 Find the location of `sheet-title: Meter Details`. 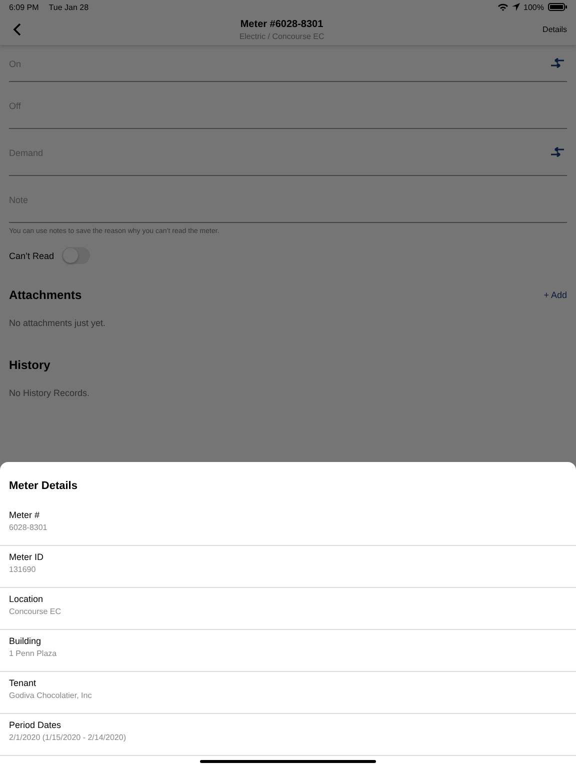

sheet-title: Meter Details is located at coordinates (43, 486).